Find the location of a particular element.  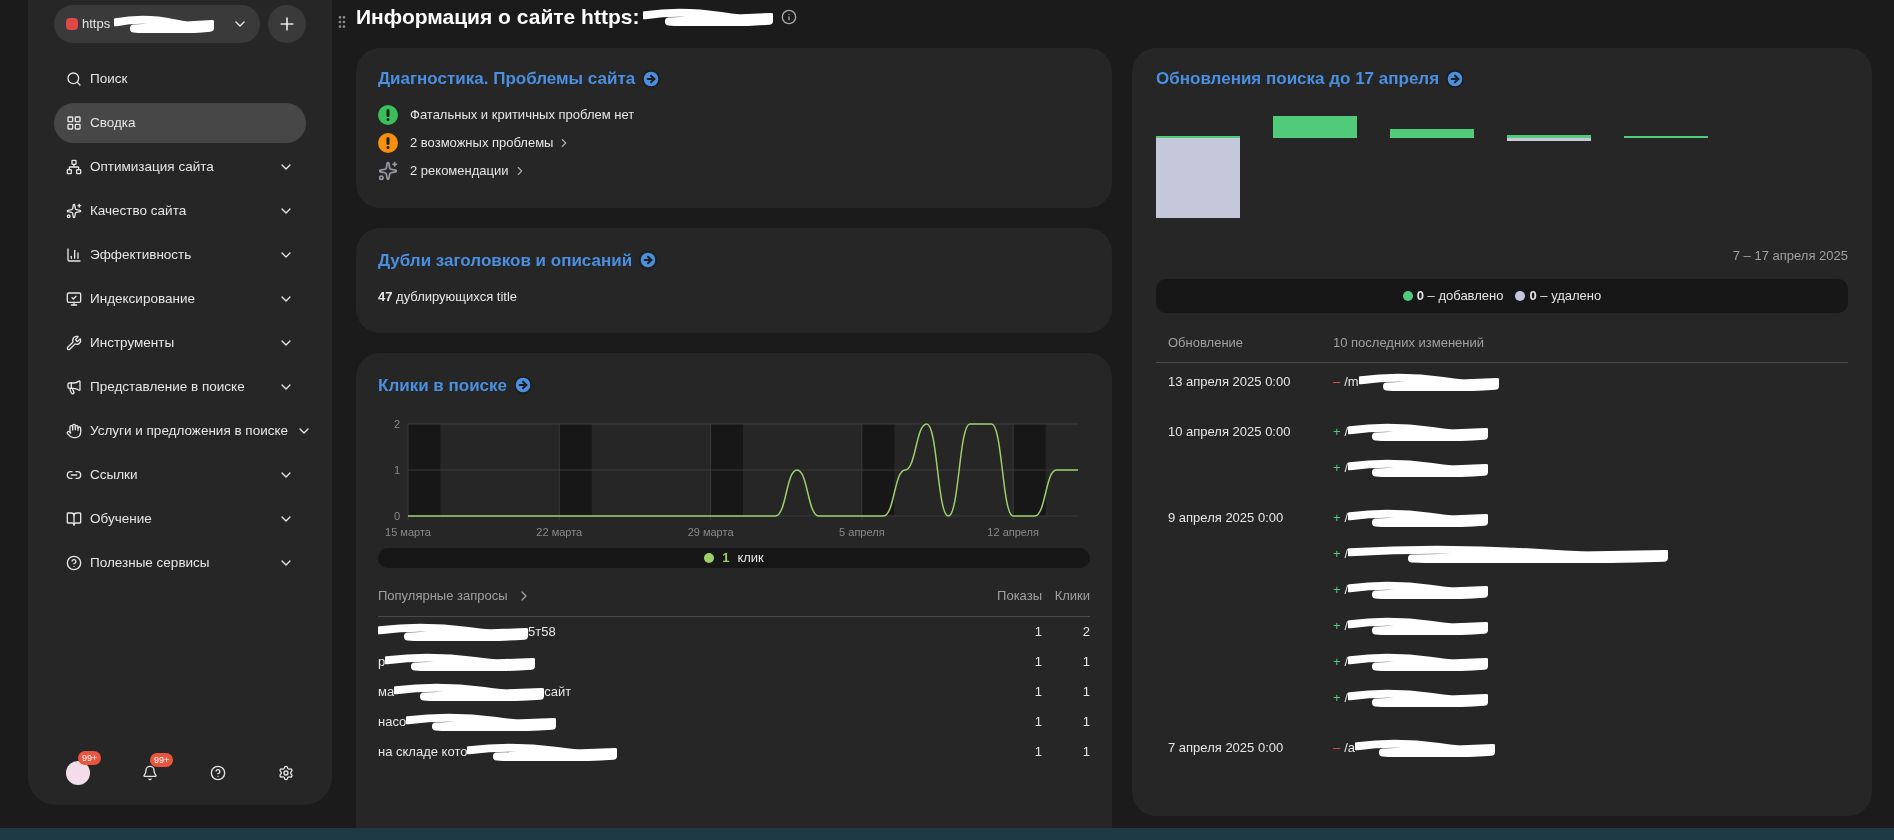

nav-item: Полезные сервисы is located at coordinates (180, 563).